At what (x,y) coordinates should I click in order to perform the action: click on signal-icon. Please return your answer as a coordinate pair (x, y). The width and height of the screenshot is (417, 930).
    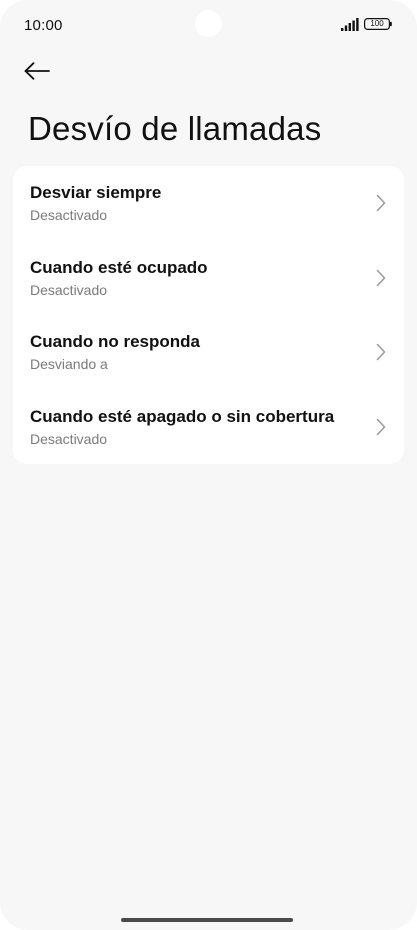
    Looking at the image, I should click on (350, 24).